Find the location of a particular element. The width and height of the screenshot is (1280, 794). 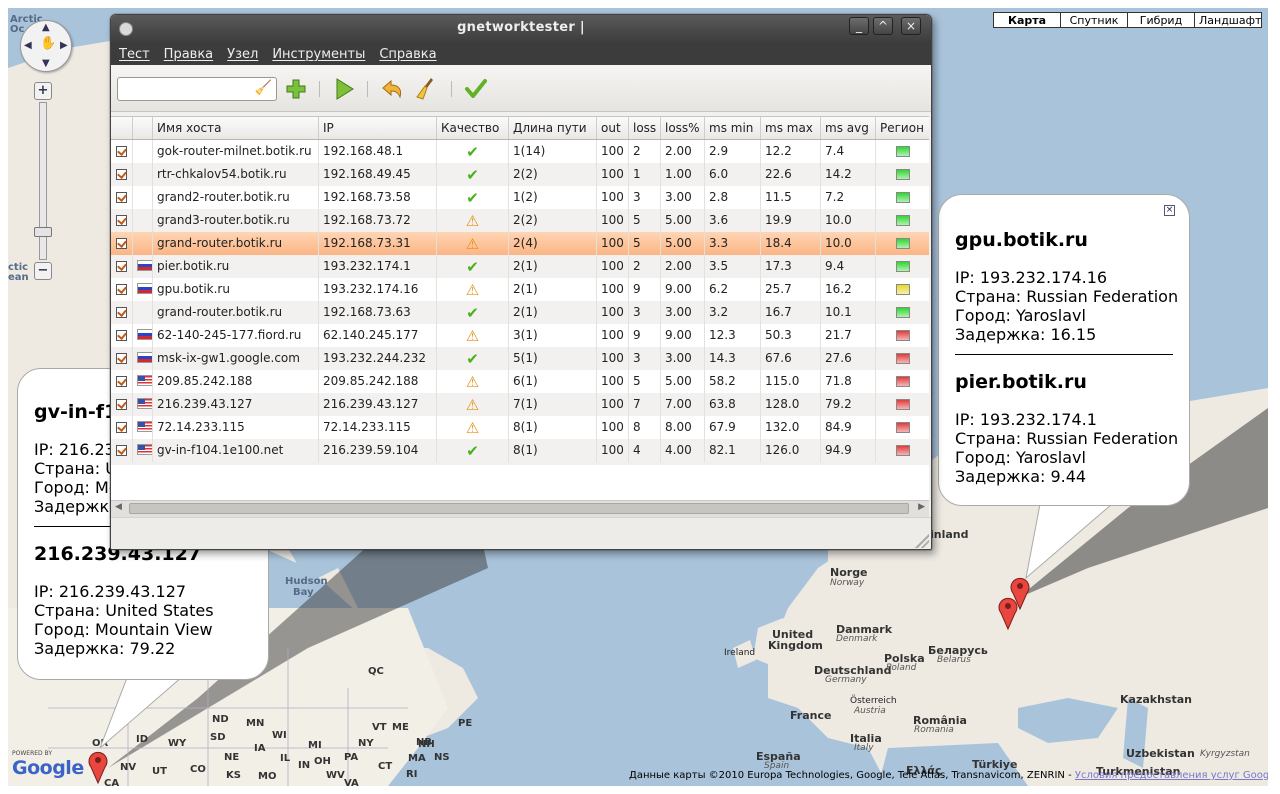

col-ms-min: ms min is located at coordinates (733, 128).